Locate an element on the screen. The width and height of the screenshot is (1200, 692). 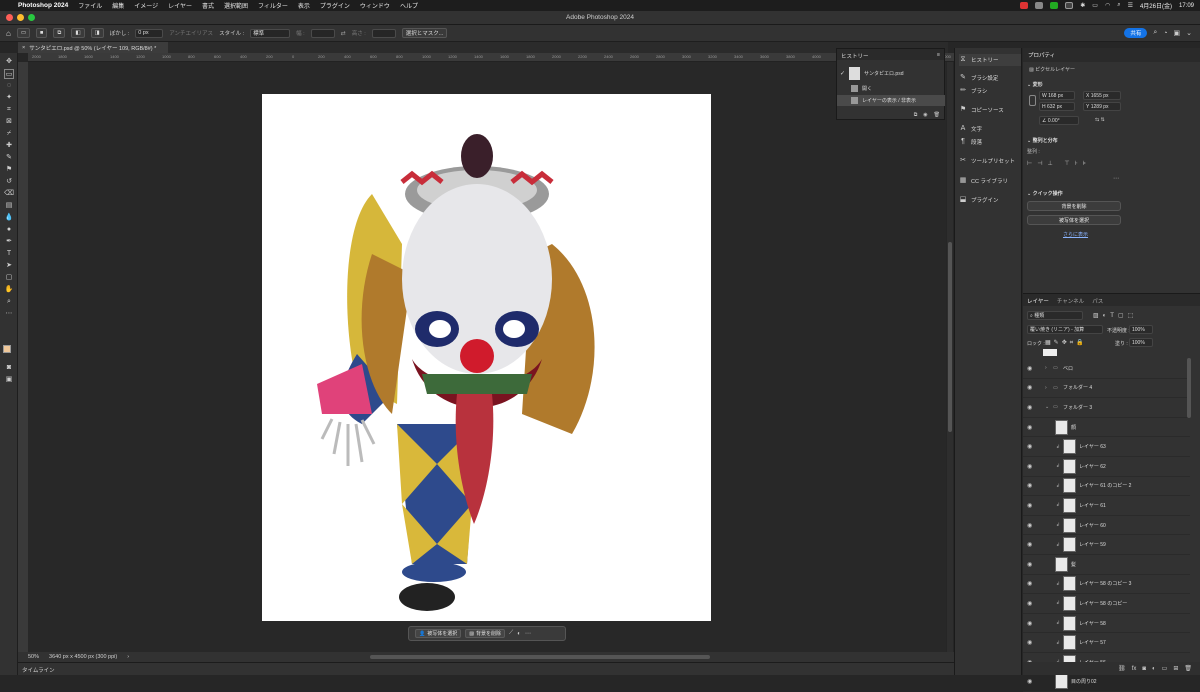
document-tab: × サンタピエロ.psd @ 50% (レイヤー 109, RGB/8#) * is located at coordinates (93, 47).